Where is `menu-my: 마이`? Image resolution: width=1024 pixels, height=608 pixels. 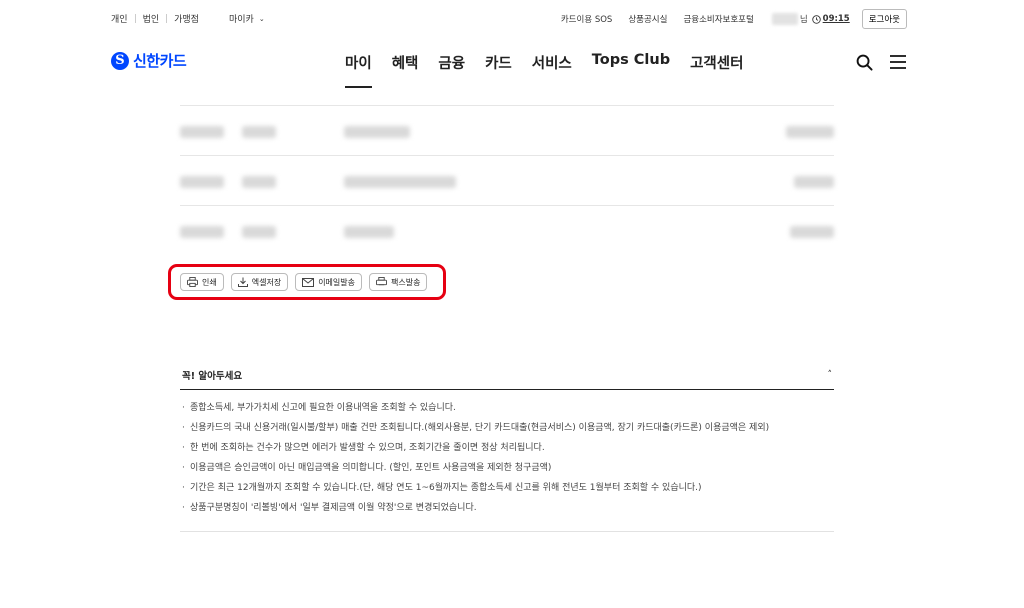
menu-my: 마이 is located at coordinates (358, 70).